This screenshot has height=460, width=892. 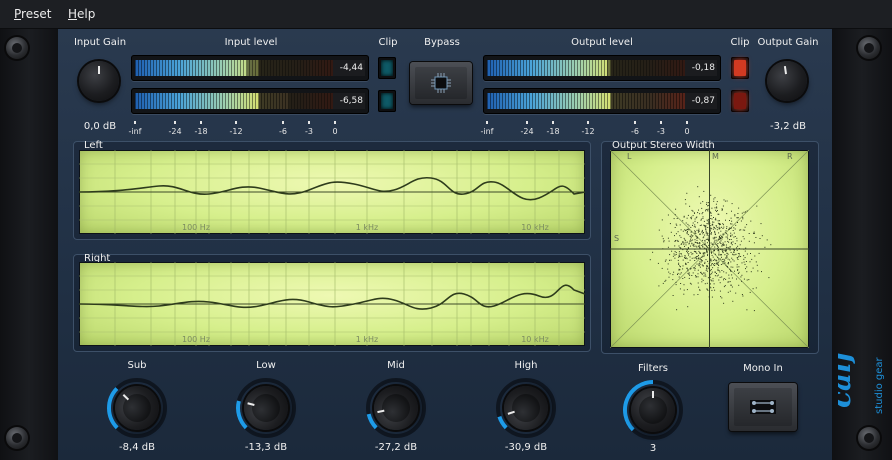 I want to click on knob-arcs, so click(x=395, y=409).